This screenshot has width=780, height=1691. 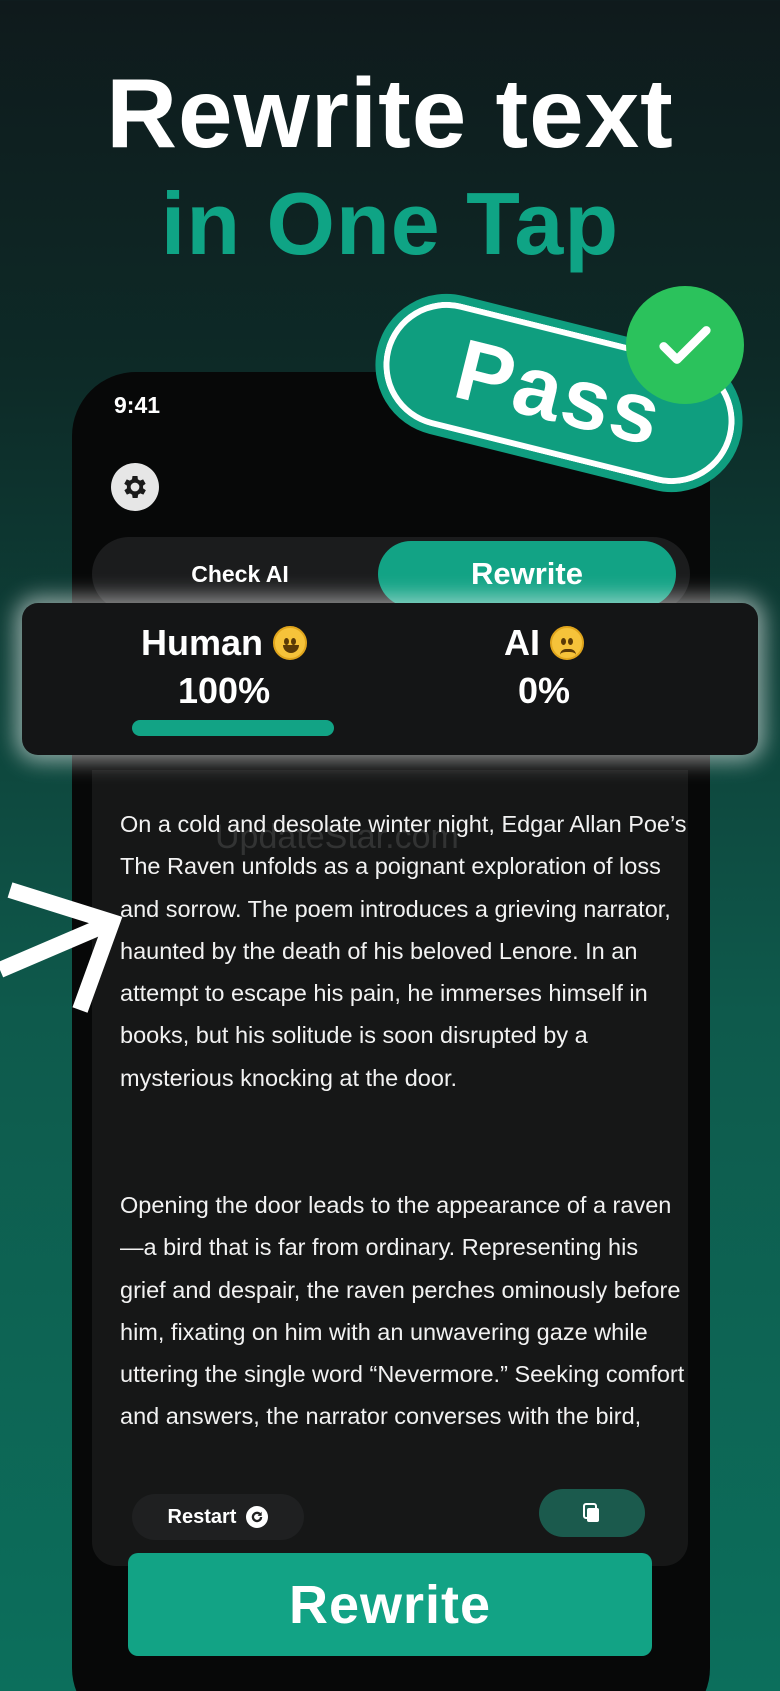 I want to click on rewrite-button: Rewrite, so click(x=390, y=1604).